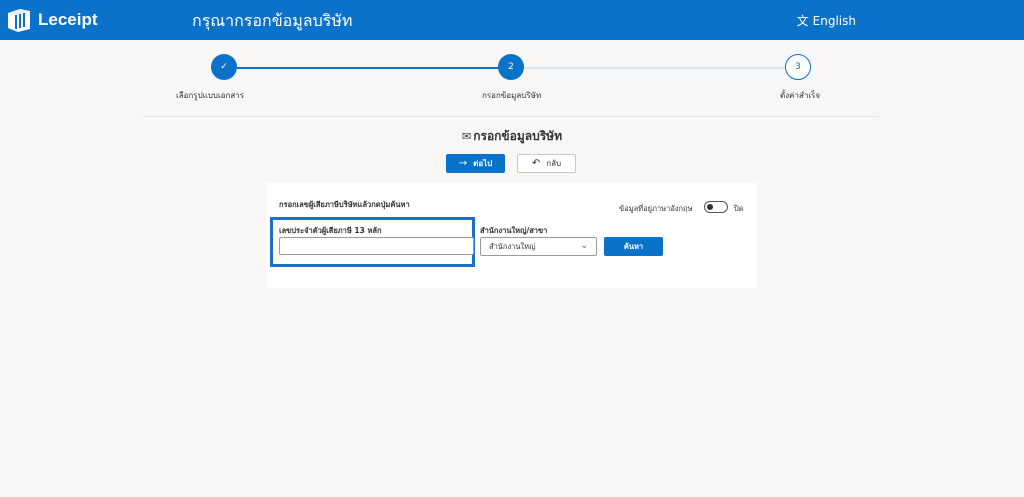  I want to click on next-button: → ต่อไป, so click(475, 163).